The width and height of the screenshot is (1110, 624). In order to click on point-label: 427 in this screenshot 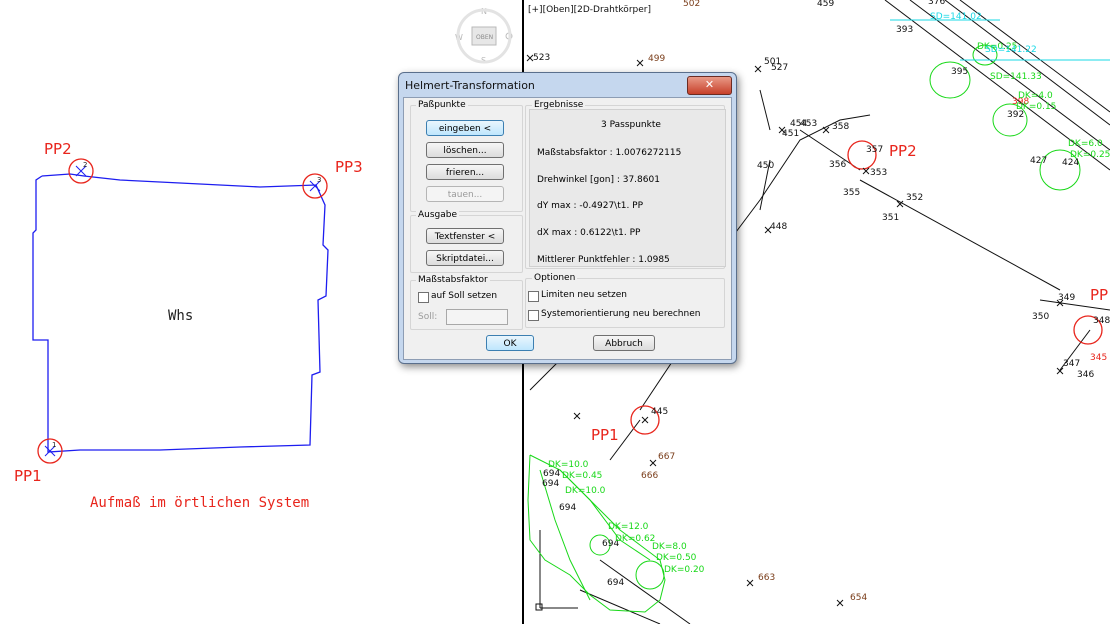, I will do `click(1038, 161)`.